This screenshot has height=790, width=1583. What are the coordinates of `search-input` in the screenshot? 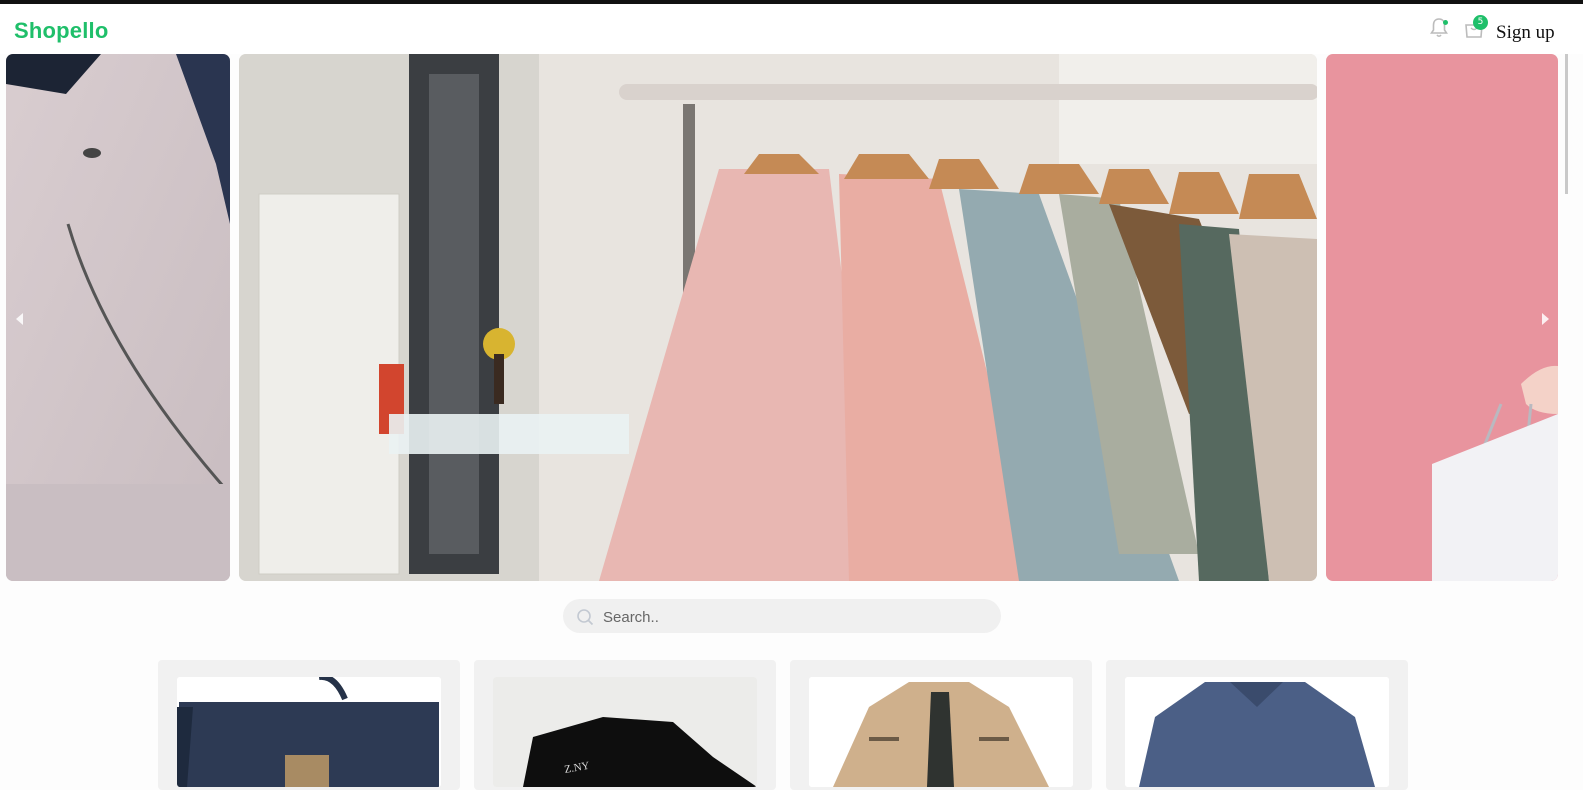 It's located at (798, 617).